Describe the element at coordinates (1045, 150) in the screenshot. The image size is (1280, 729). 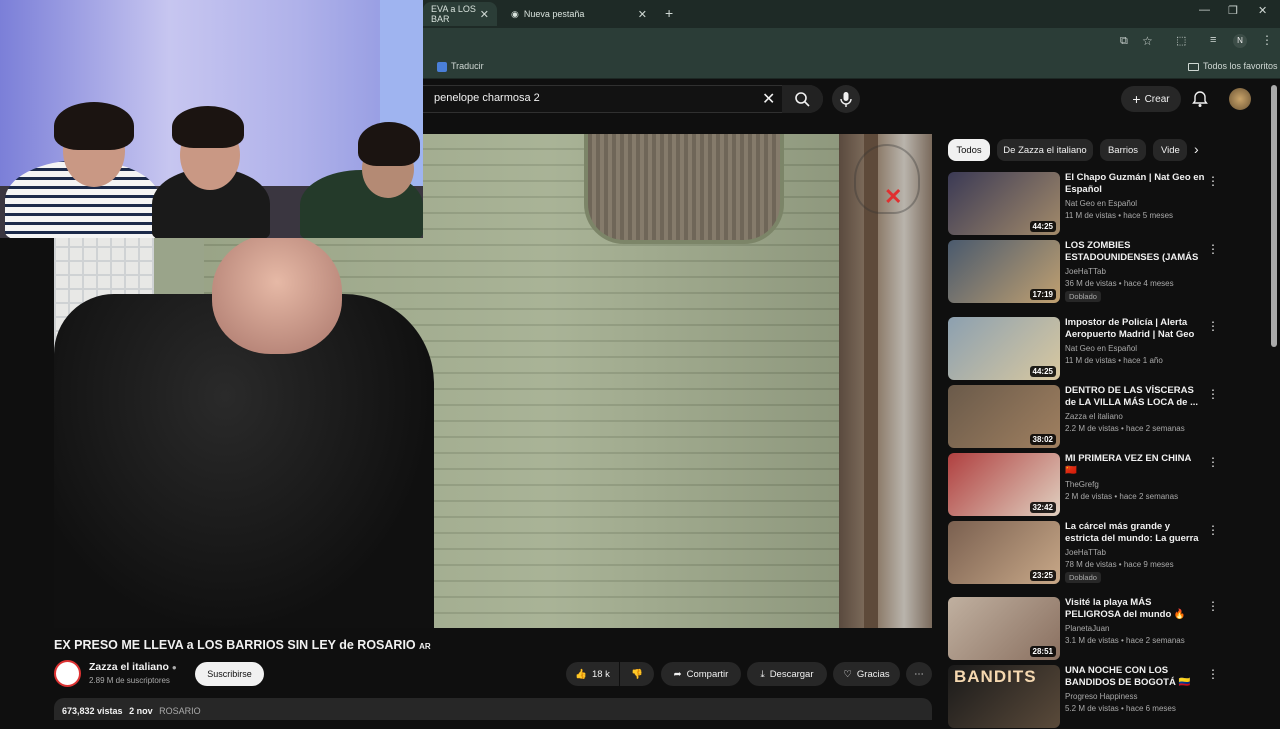
I see `chip-channel: De Zazza el italiano` at that location.